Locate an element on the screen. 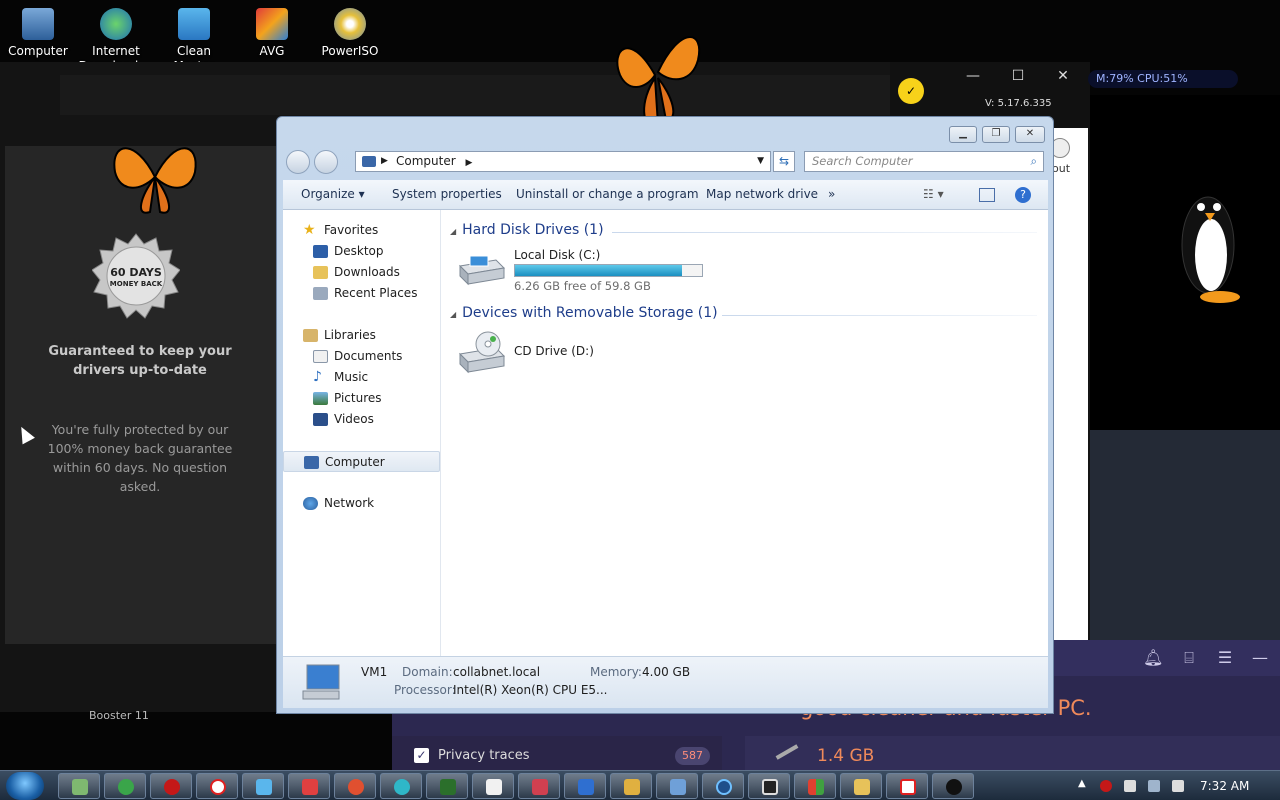  desktop-icon-avg: AVG is located at coordinates (272, 31).